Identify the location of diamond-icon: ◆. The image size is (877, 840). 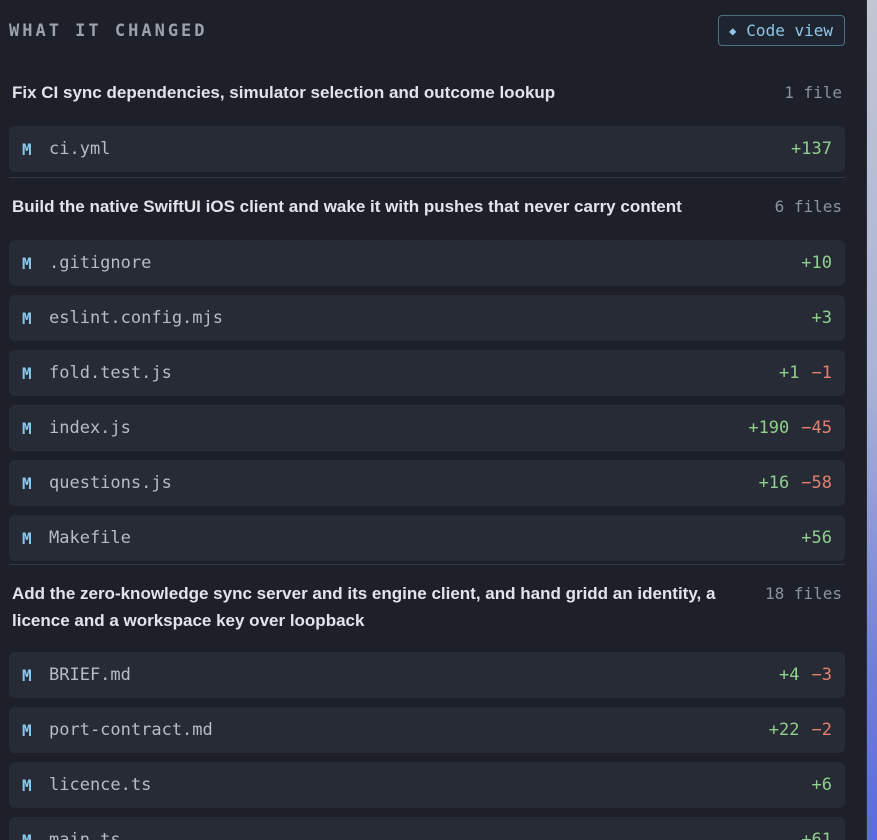
(733, 30).